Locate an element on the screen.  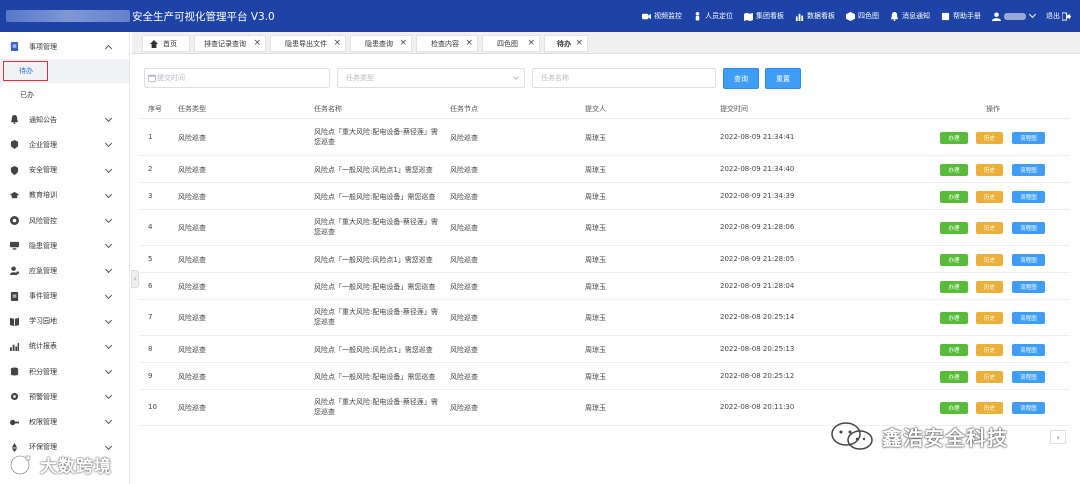
top-menu-video-monitor: 视频监控 is located at coordinates (662, 16).